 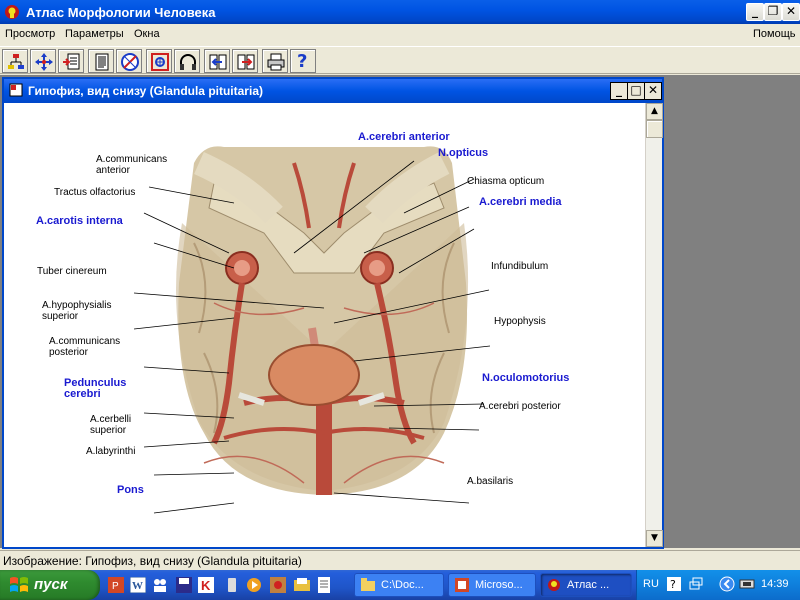 What do you see at coordinates (520, 202) in the screenshot?
I see `label-a-cerebri-media: A.cerebri media` at bounding box center [520, 202].